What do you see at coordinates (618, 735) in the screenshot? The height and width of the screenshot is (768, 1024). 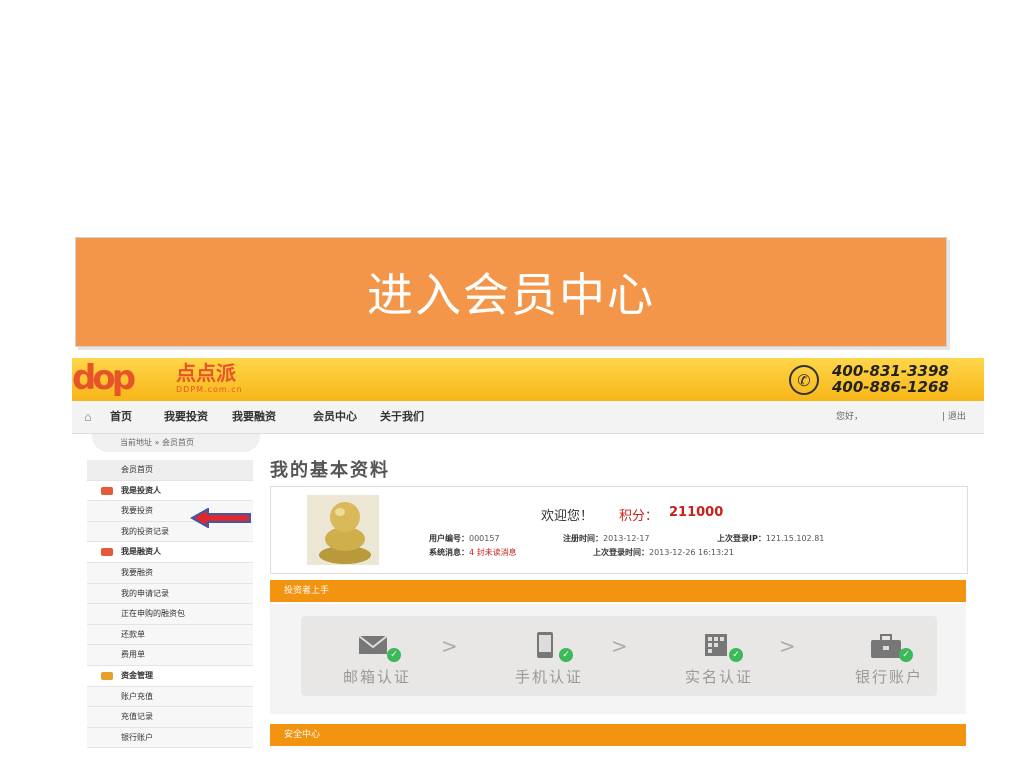 I see `security-center-header: 安全中心` at bounding box center [618, 735].